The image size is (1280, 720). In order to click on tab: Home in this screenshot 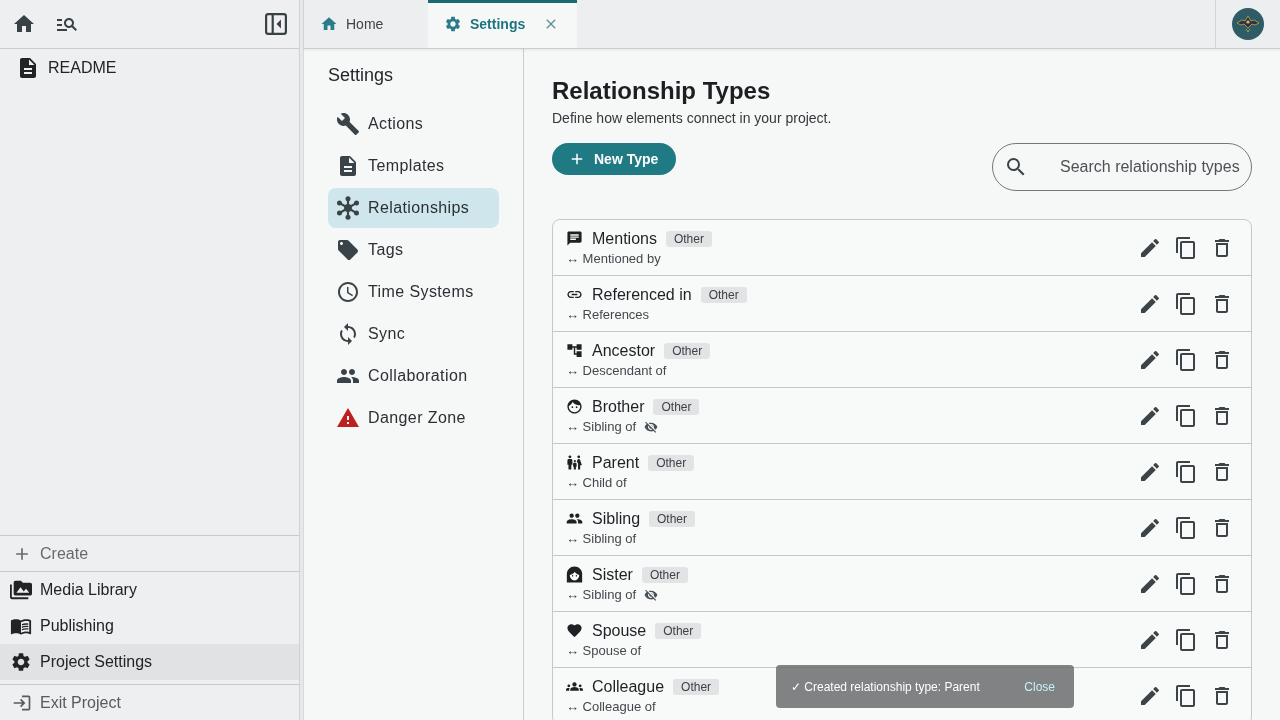, I will do `click(366, 24)`.